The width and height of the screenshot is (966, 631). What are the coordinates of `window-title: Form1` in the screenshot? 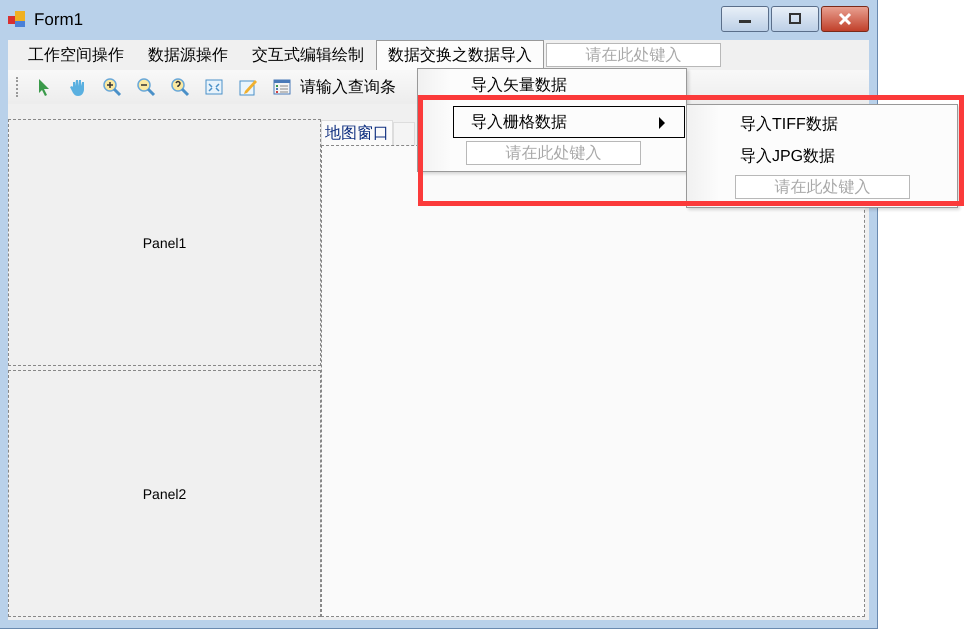 It's located at (59, 20).